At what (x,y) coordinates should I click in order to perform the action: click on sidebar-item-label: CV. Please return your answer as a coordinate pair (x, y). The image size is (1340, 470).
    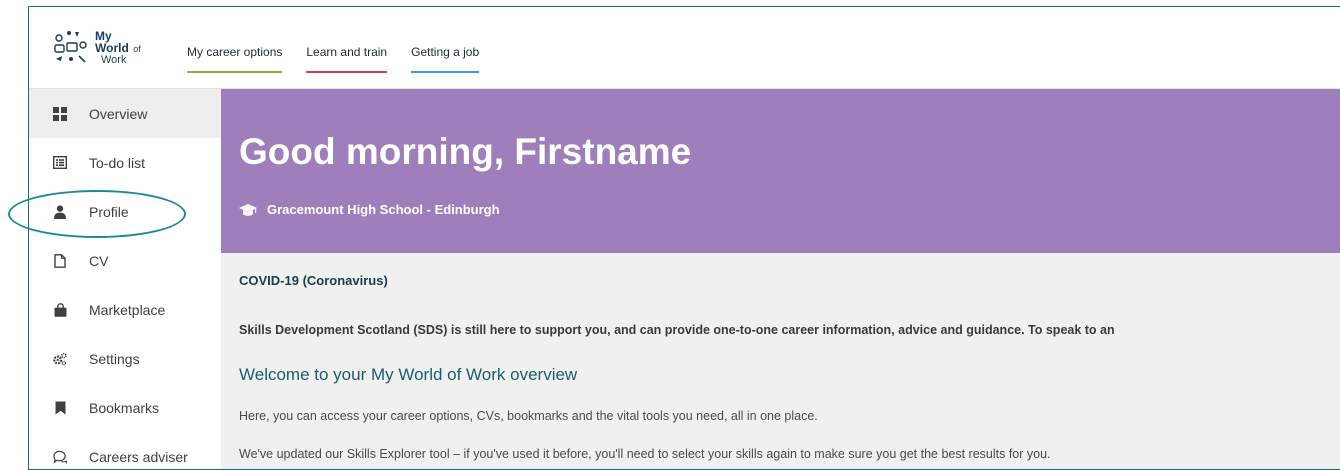
    Looking at the image, I should click on (99, 260).